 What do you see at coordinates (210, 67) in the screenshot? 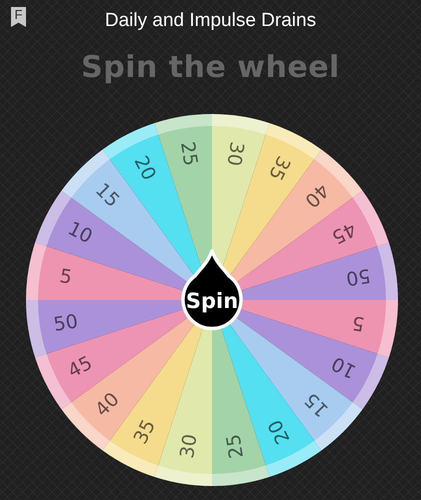
I see `page-heading: Spin the wheel` at bounding box center [210, 67].